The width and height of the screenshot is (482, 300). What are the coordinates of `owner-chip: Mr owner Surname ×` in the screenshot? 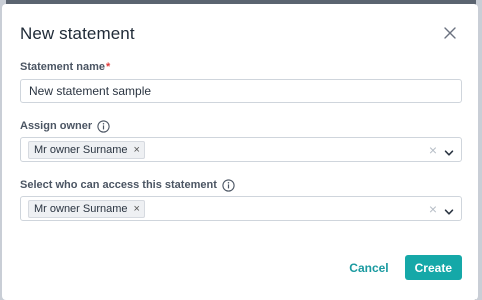 It's located at (86, 150).